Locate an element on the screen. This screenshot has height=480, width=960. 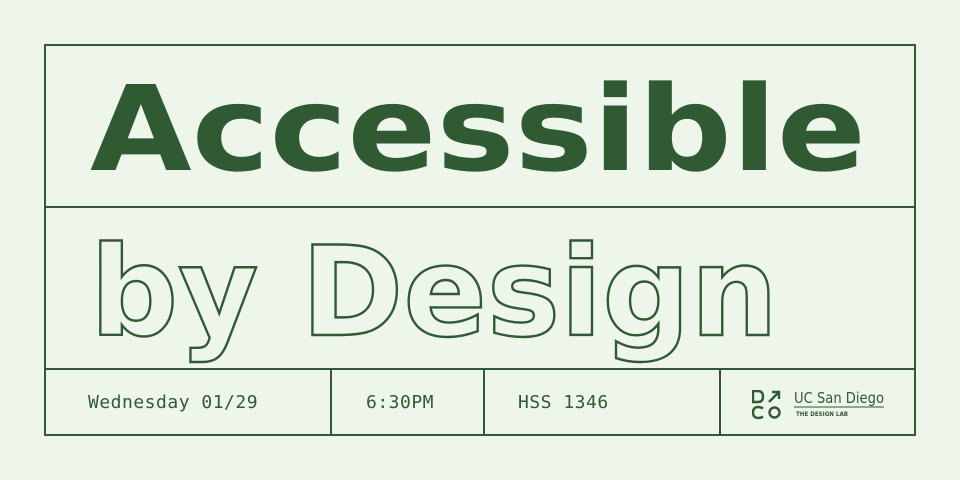
date-cell: Wednesday 01/29 is located at coordinates (189, 402).